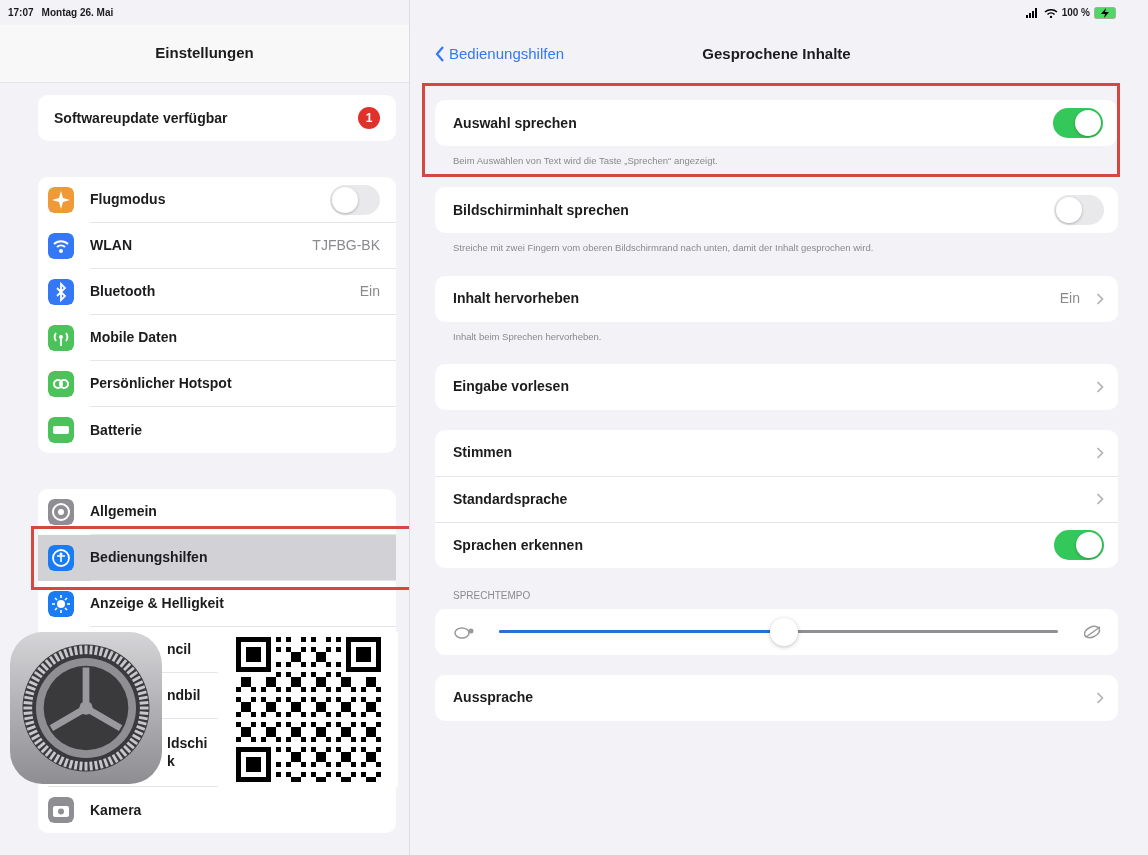 Image resolution: width=1148 pixels, height=855 pixels. What do you see at coordinates (187, 744) in the screenshot?
I see `row-label: ldschi` at bounding box center [187, 744].